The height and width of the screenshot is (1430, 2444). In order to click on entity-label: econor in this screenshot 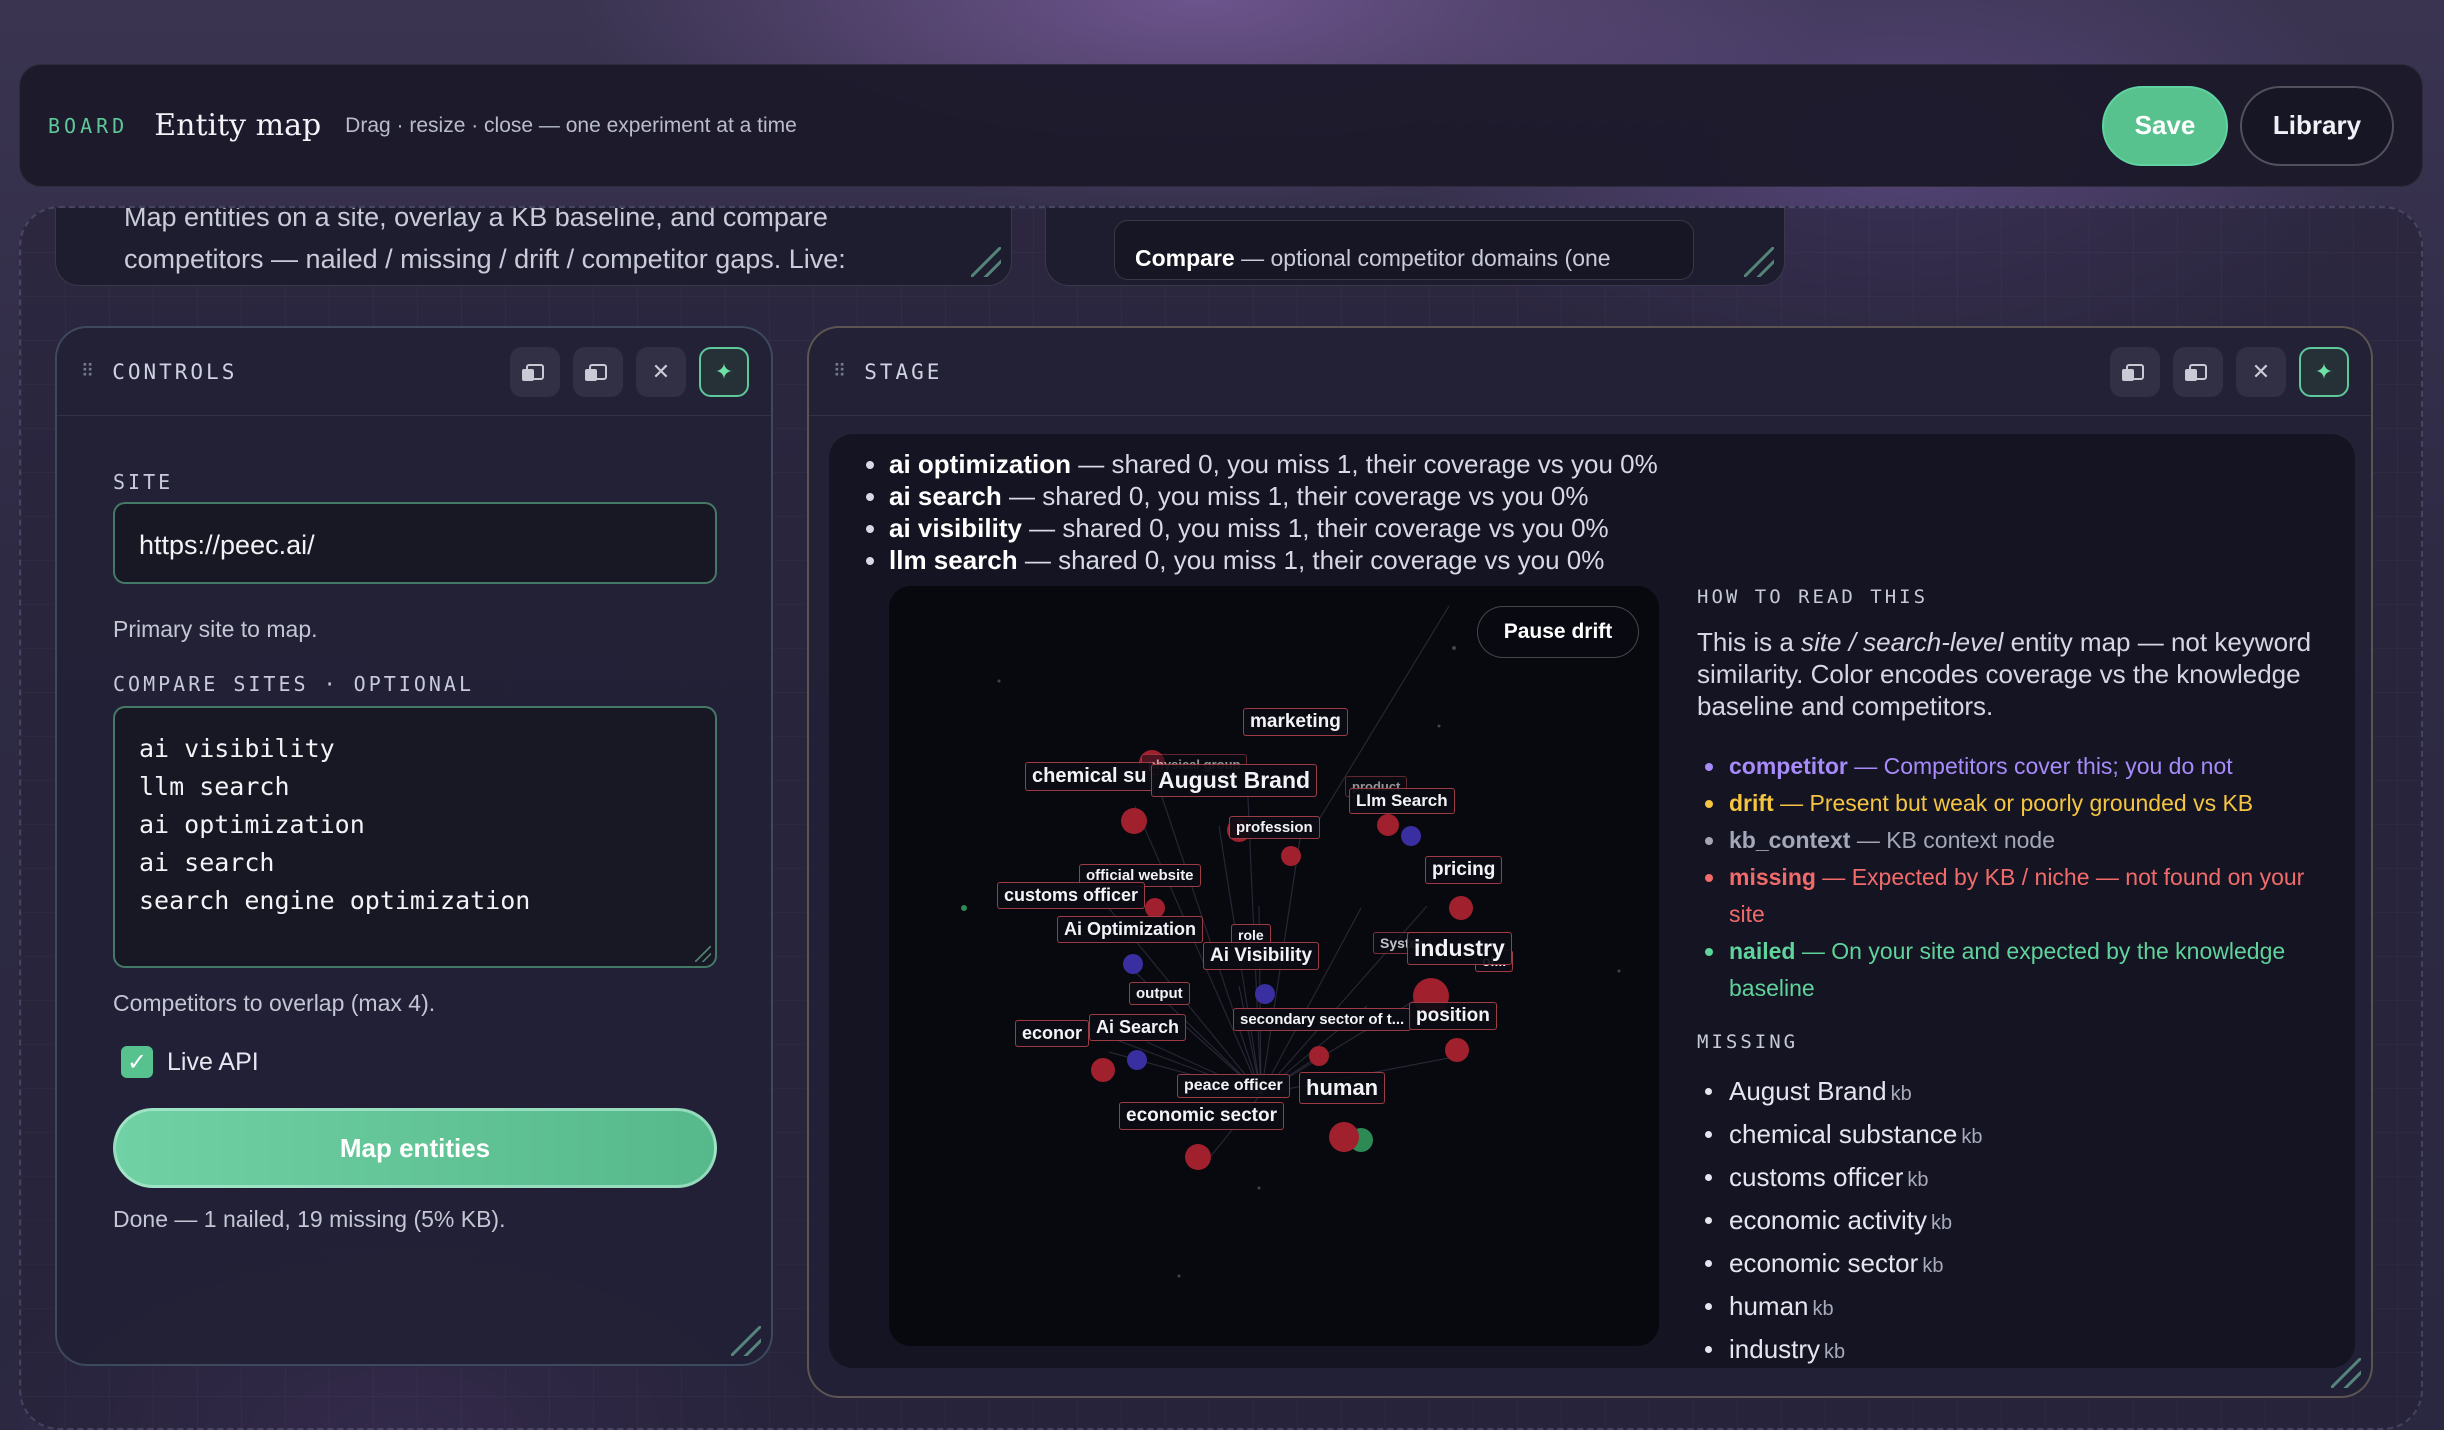, I will do `click(1052, 1033)`.